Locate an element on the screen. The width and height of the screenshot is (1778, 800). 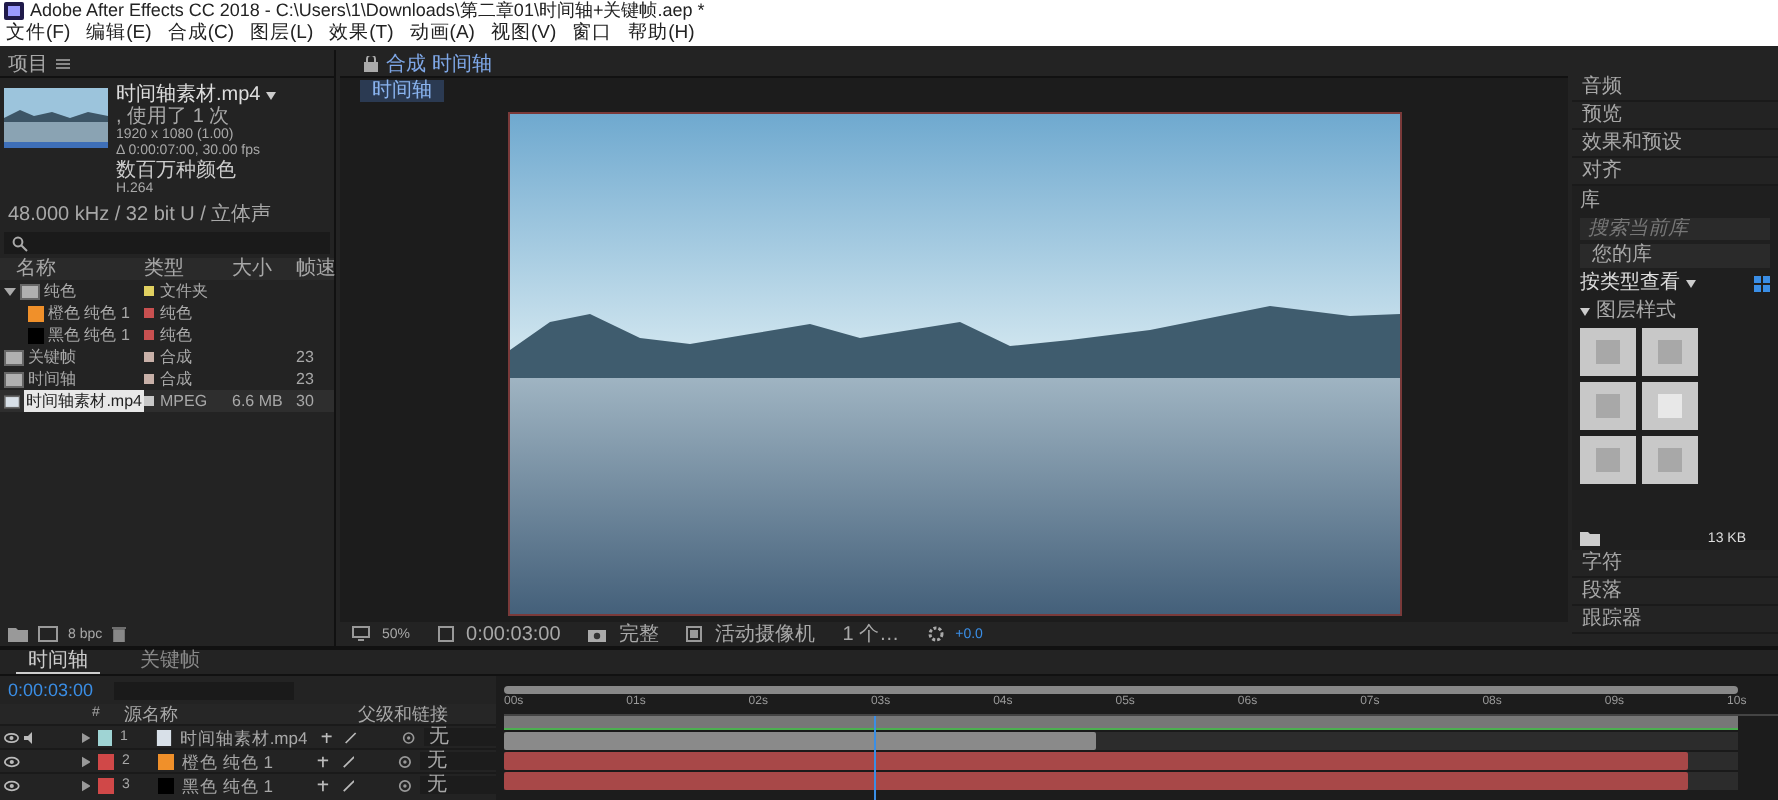
timeline-tab: 关键帧 is located at coordinates (170, 662).